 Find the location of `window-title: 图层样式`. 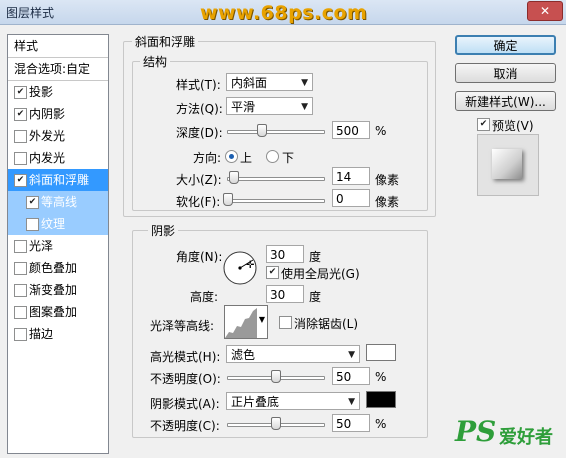

window-title: 图层样式 is located at coordinates (30, 13).